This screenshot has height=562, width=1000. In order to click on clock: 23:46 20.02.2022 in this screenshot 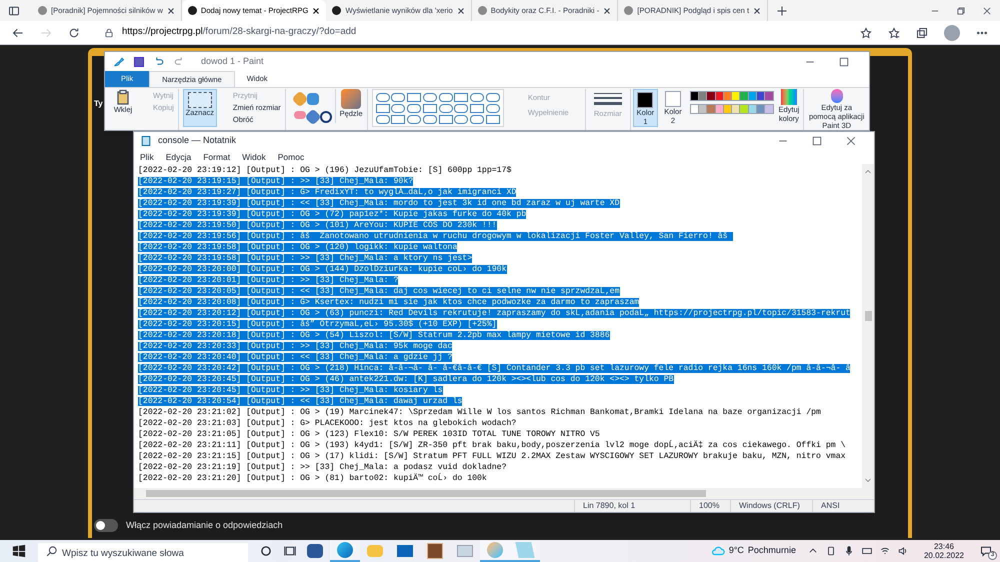, I will do `click(944, 551)`.